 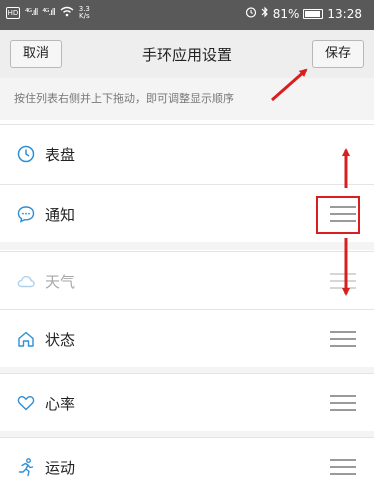 I want to click on list-item-watch-face: 表盘, so click(x=187, y=153).